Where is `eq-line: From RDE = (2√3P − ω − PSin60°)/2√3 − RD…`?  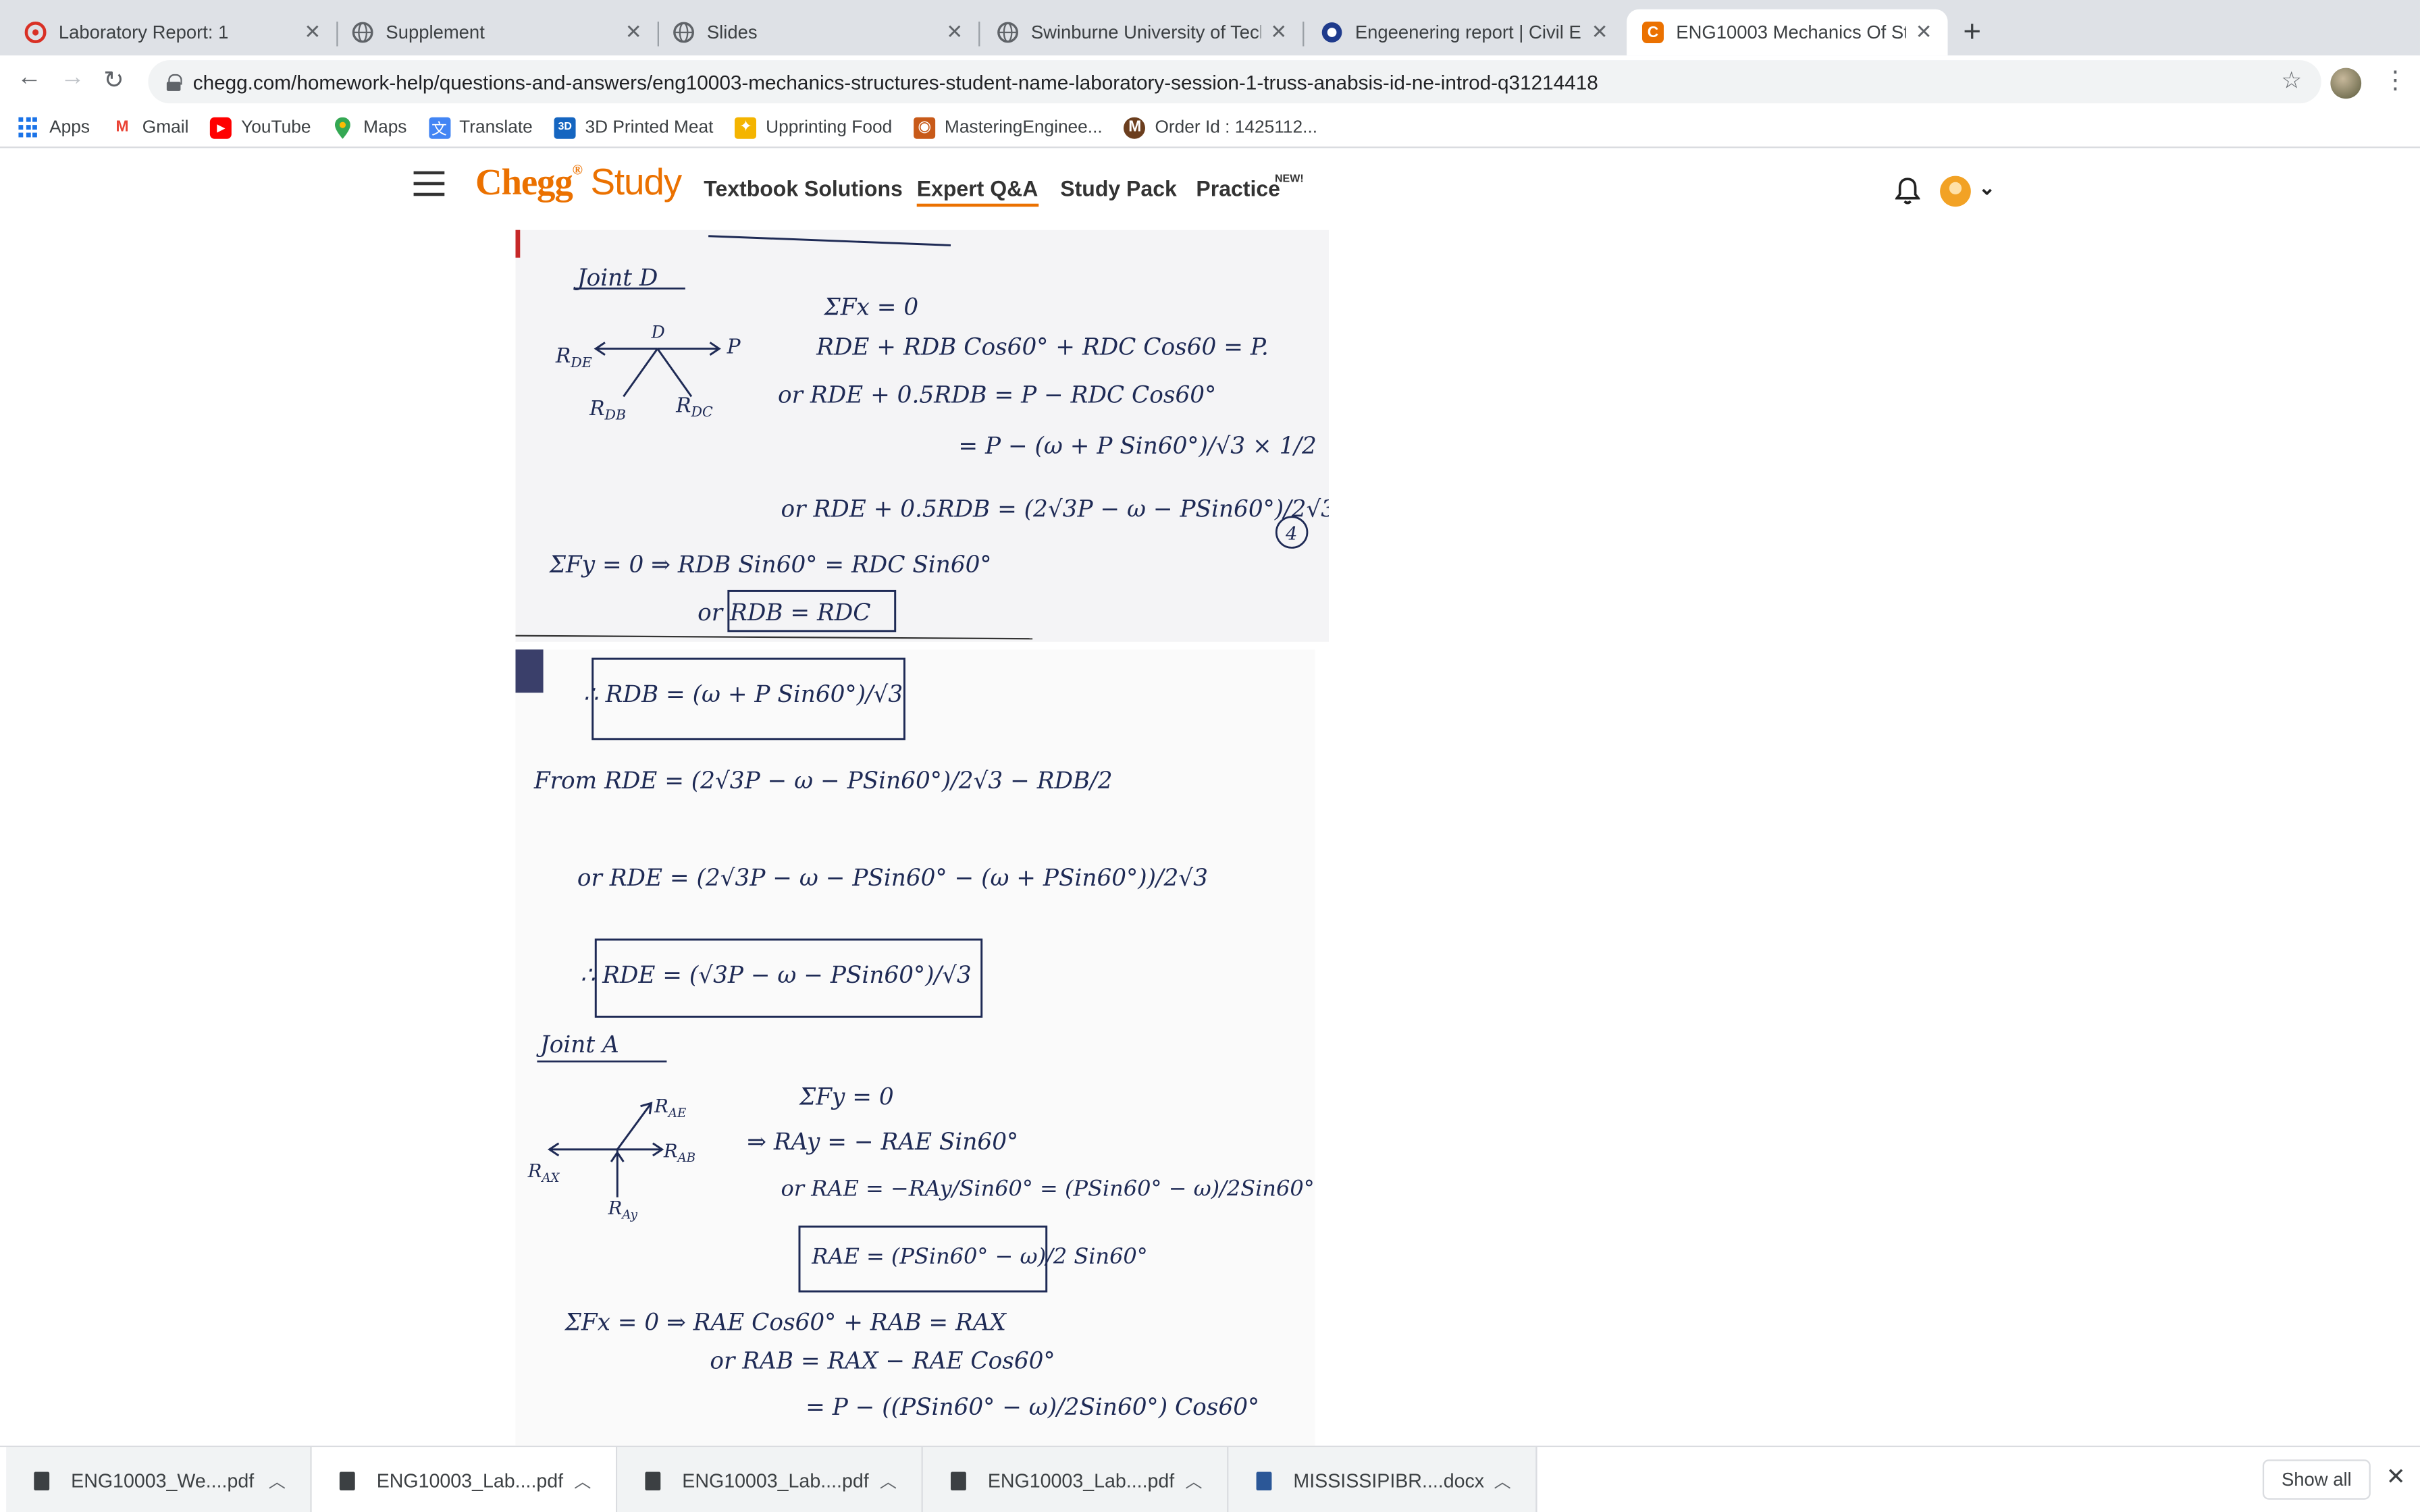 eq-line: From RDE = (2√3P − ω − PSin60°)/2√3 − RD… is located at coordinates (823, 781).